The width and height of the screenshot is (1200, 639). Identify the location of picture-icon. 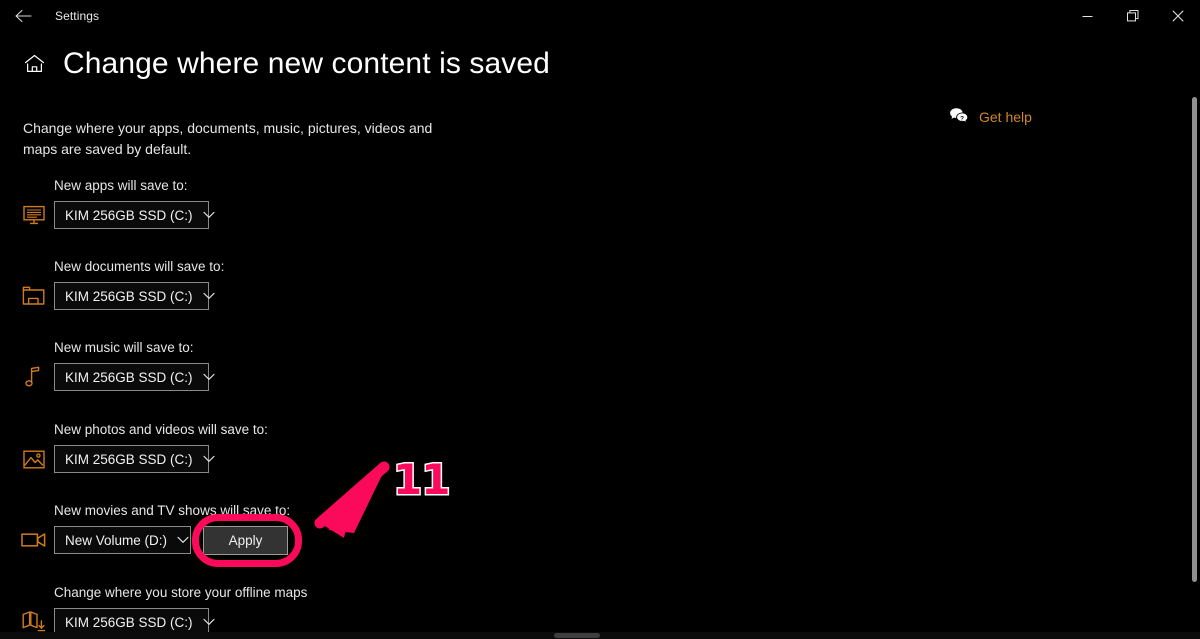
(34, 459).